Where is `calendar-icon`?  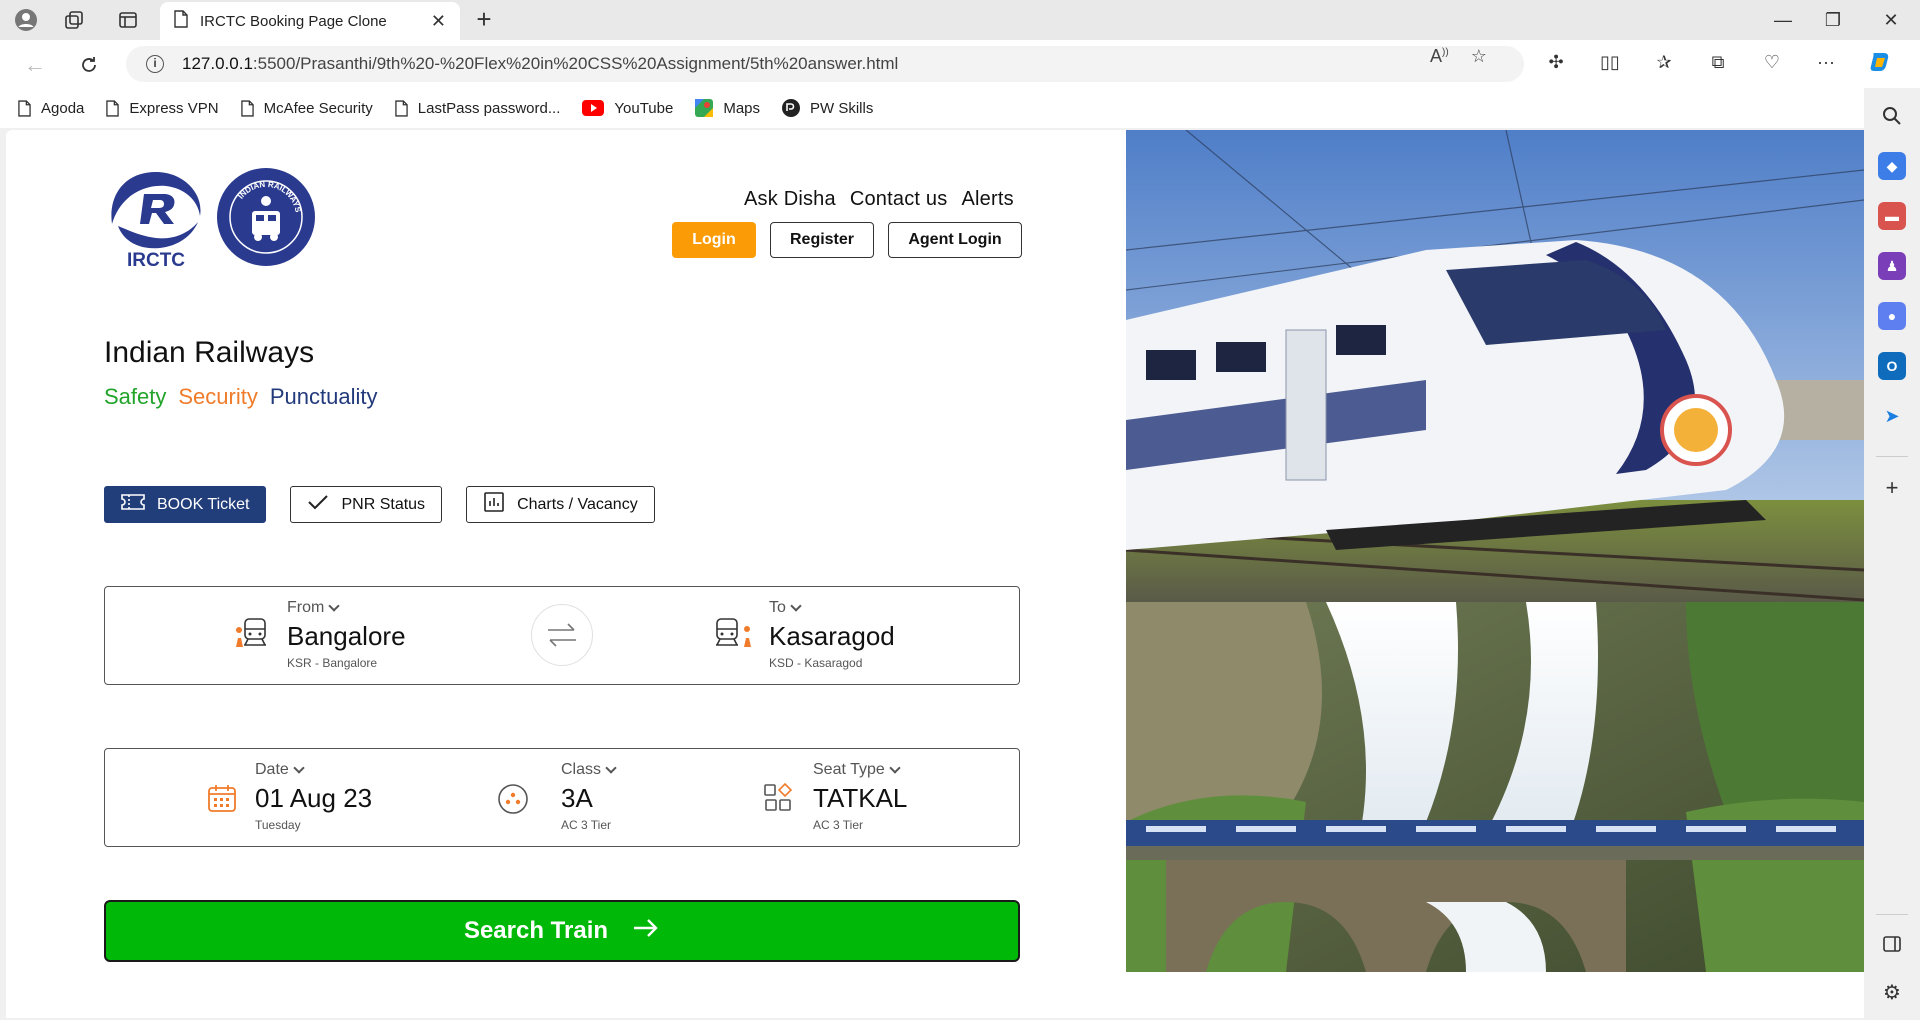
calendar-icon is located at coordinates (222, 800).